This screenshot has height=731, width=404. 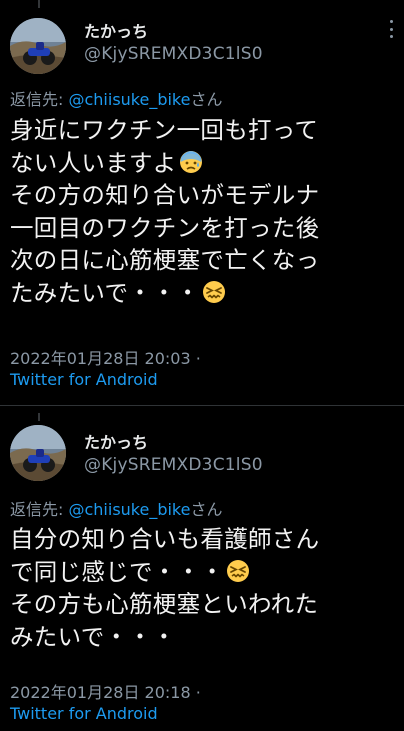 What do you see at coordinates (165, 227) in the screenshot?
I see `tweet-text-line: 一回目のワクチンを打った後` at bounding box center [165, 227].